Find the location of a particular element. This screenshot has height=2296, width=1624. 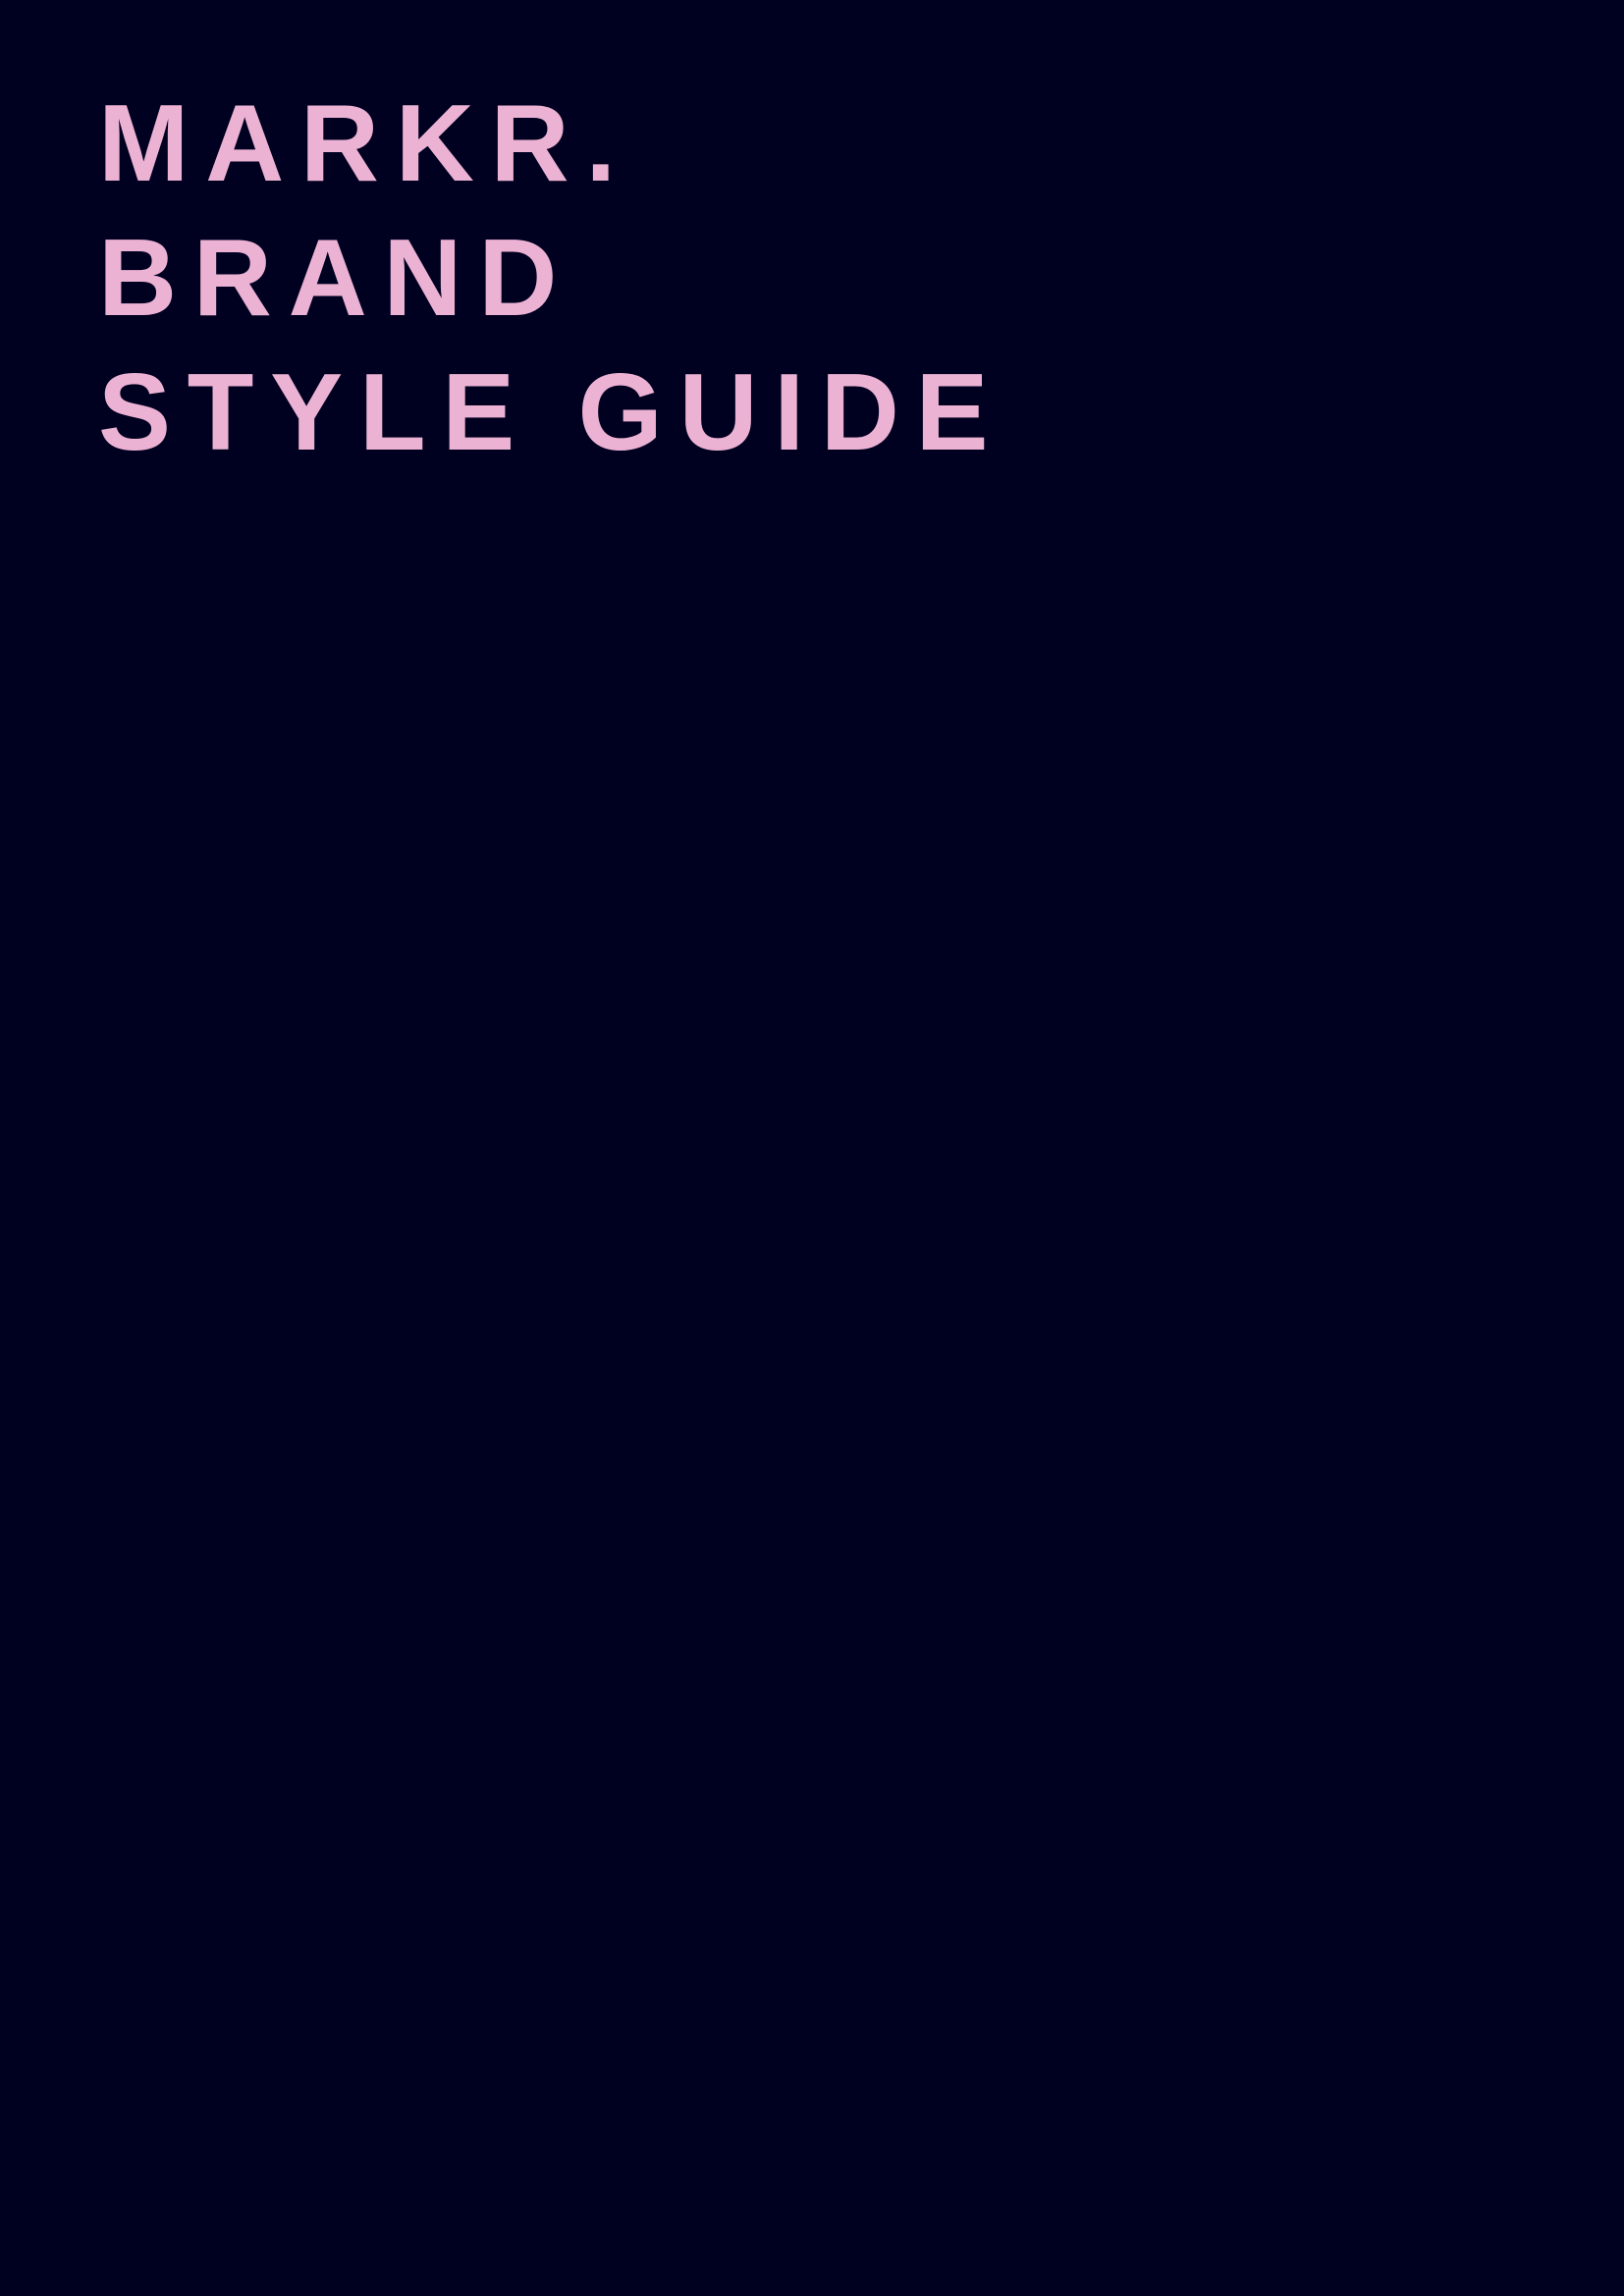

title-line-brand-name: MARKR. is located at coordinates (365, 143).